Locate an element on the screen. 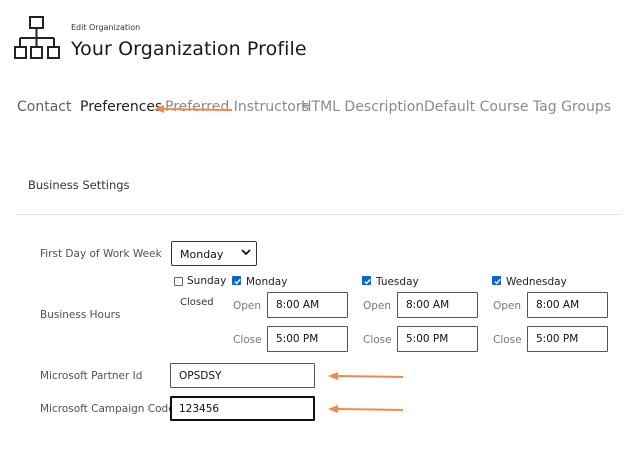  org-chart-icon is located at coordinates (37, 37).